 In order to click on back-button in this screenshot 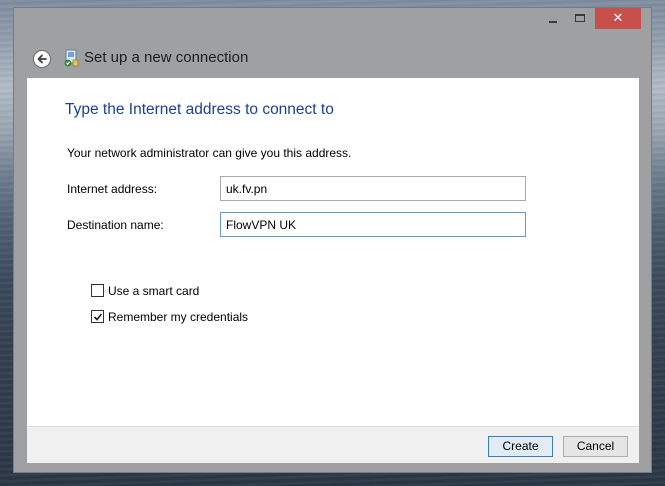, I will do `click(42, 59)`.